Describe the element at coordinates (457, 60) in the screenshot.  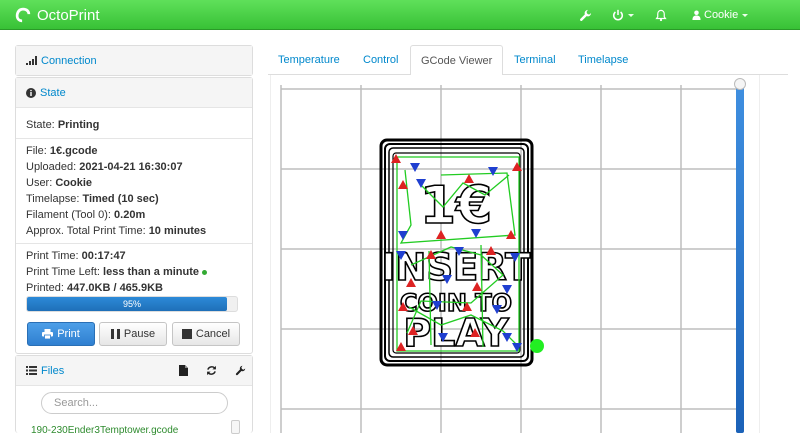
I see `tab-gcode-viewer: GCode Viewer` at that location.